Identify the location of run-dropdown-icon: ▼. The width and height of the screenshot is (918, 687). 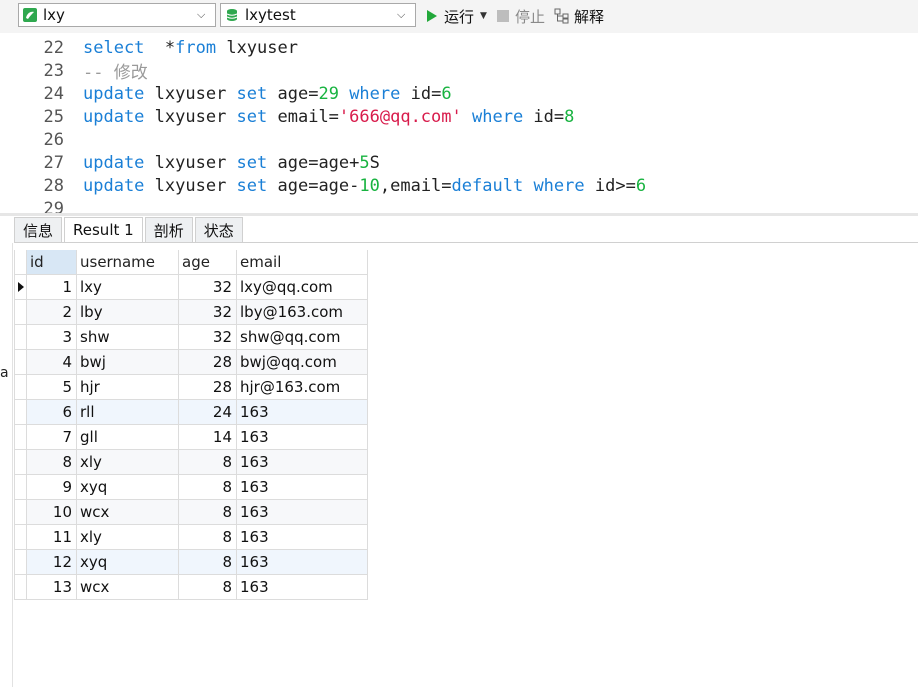
(483, 16).